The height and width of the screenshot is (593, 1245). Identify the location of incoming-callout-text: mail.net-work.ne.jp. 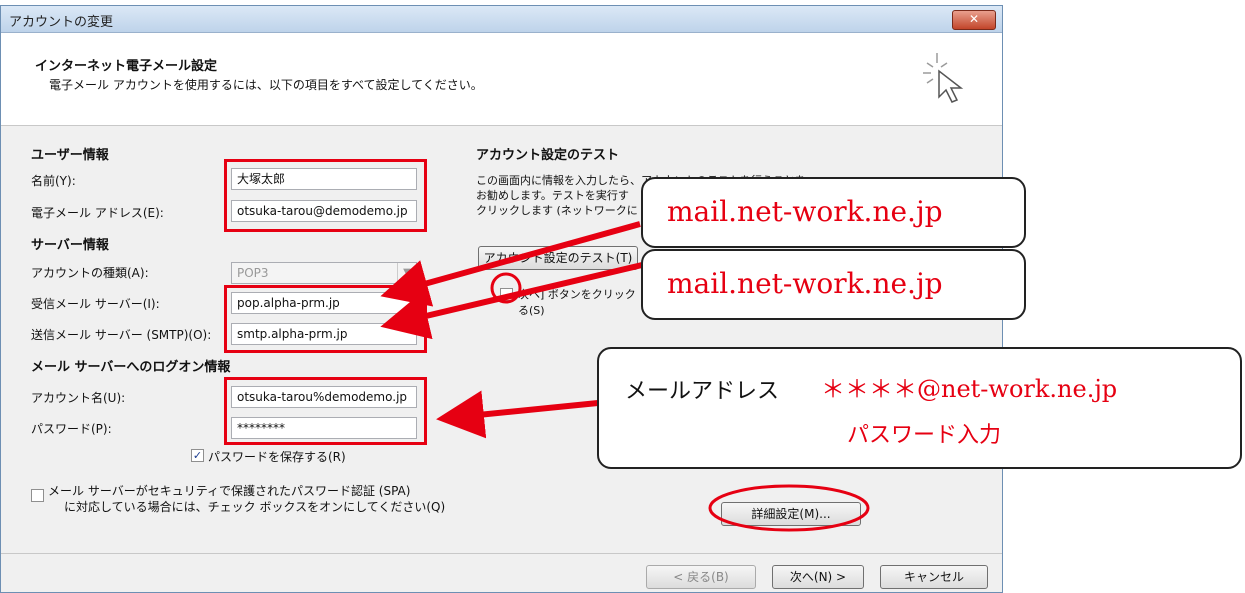
(805, 211).